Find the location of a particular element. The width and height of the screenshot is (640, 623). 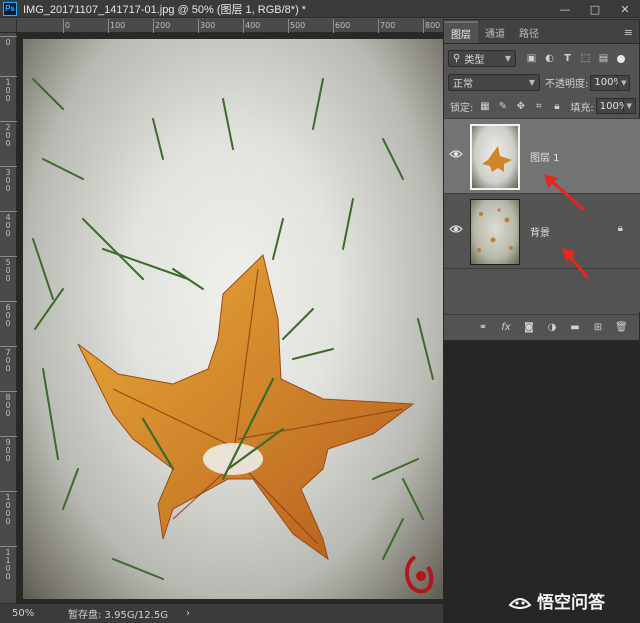

panel-tabs: 图层 通道 路径 is located at coordinates (541, 32).